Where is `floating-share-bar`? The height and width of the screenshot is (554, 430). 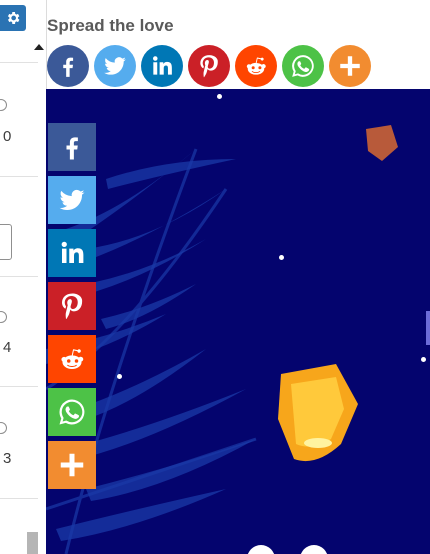 floating-share-bar is located at coordinates (72, 306).